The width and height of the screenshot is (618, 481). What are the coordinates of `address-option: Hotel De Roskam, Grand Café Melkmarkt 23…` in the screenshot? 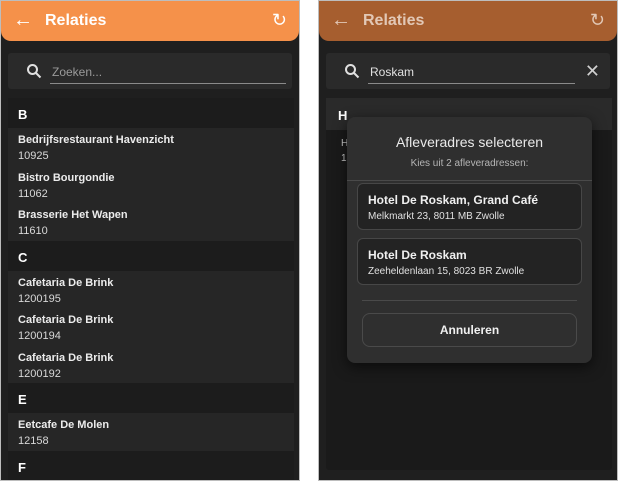 It's located at (469, 206).